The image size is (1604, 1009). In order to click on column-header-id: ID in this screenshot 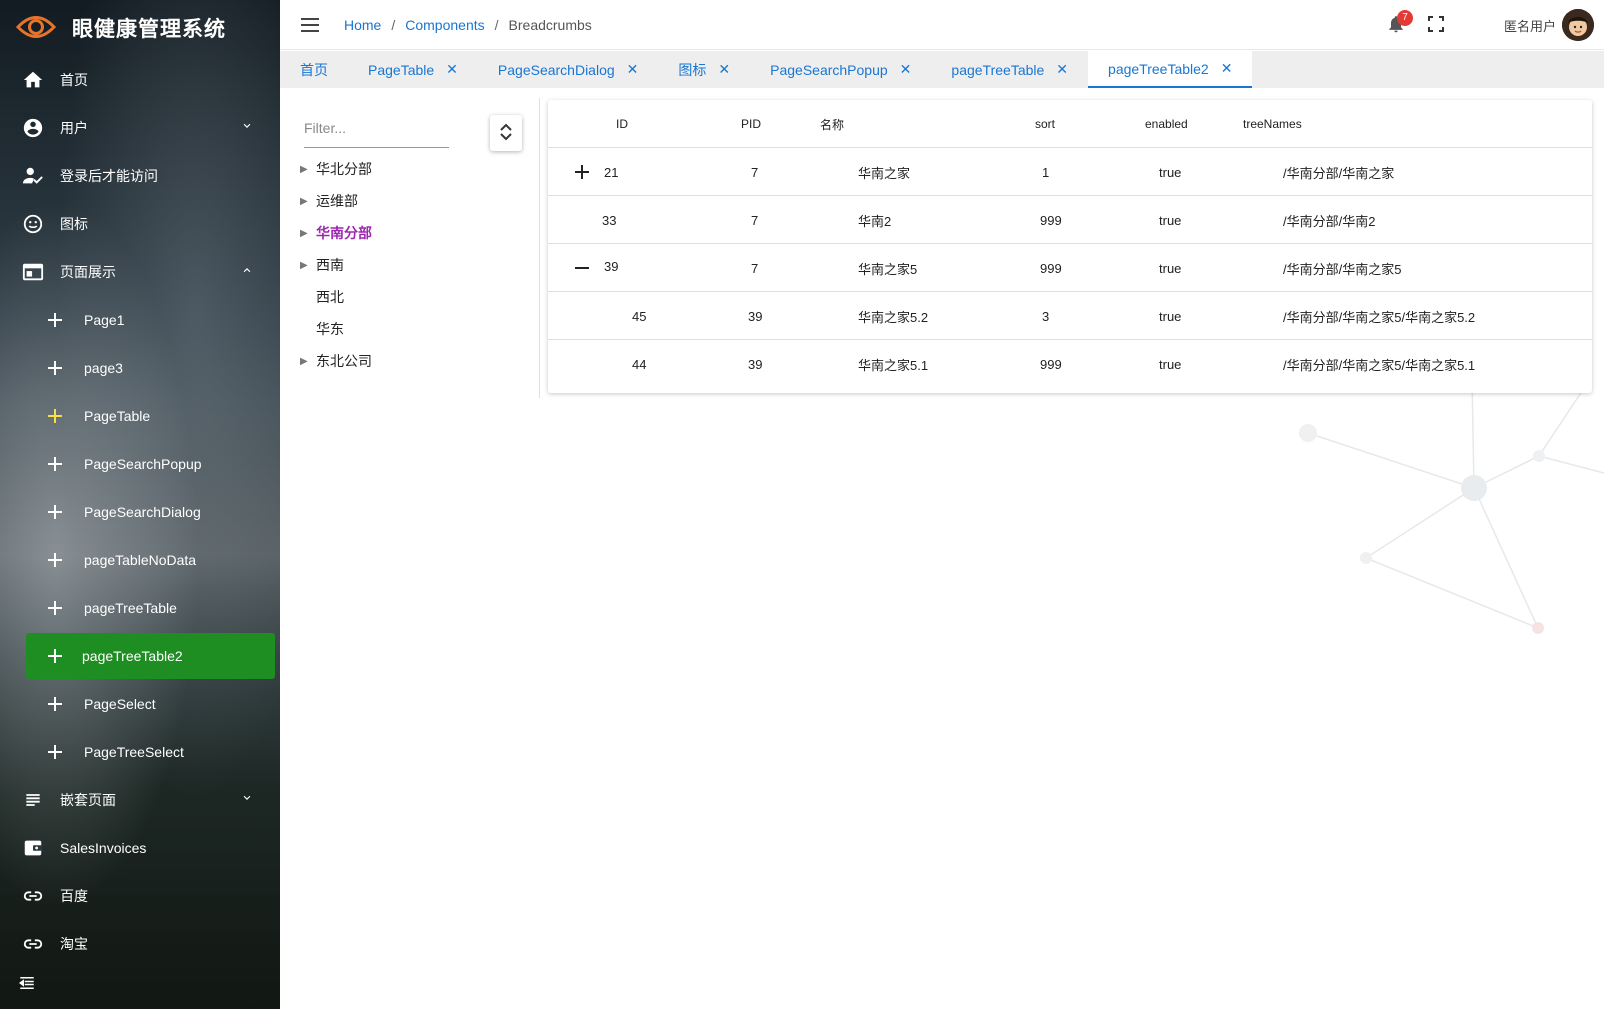, I will do `click(622, 124)`.